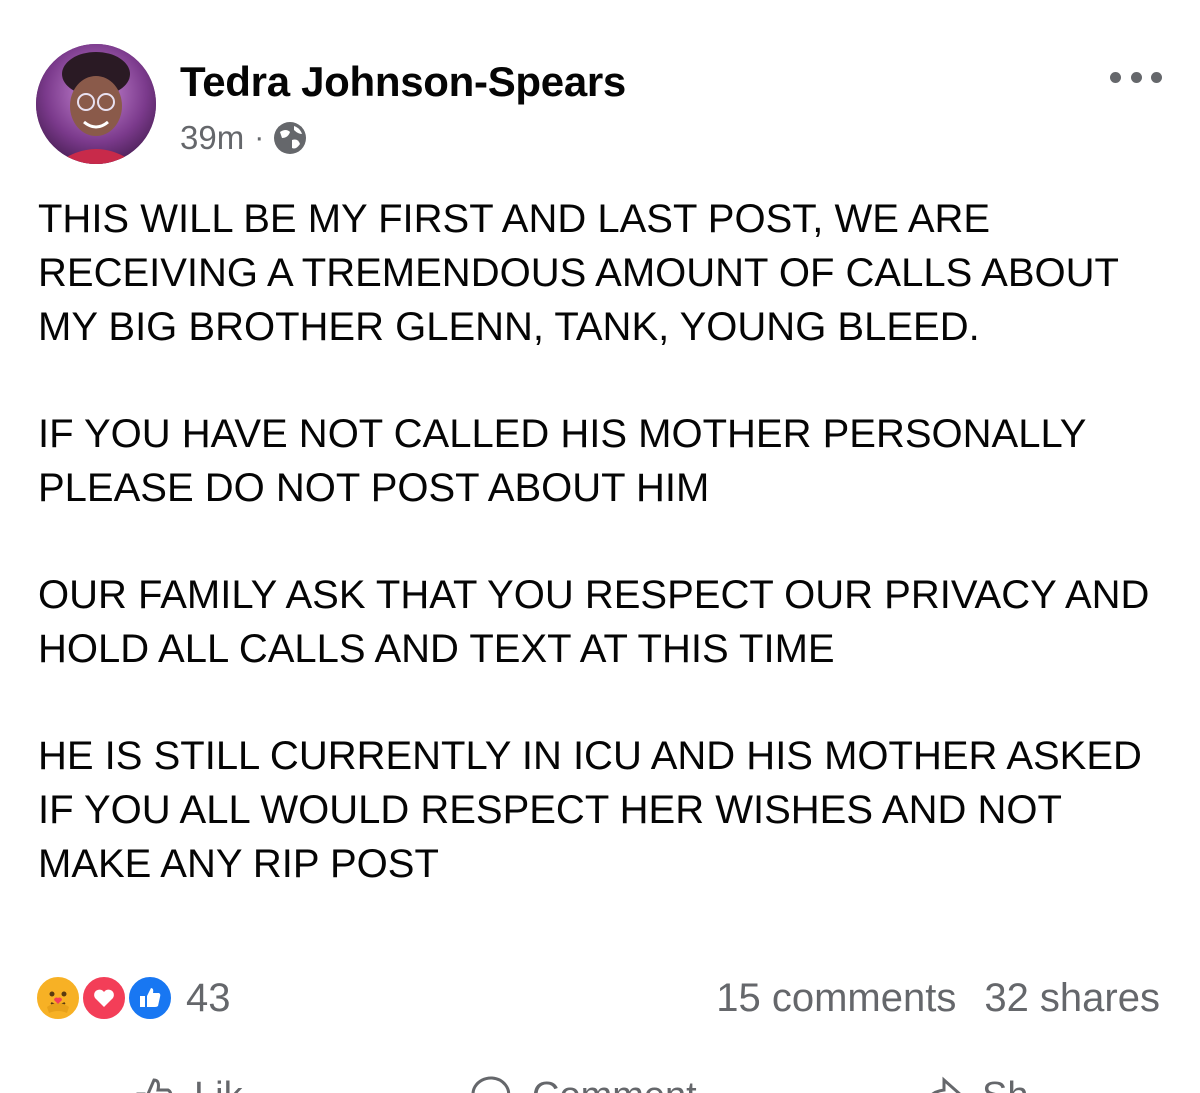 The image size is (1200, 1093). I want to click on engagement-stats: 15 comments 32 shares, so click(938, 998).